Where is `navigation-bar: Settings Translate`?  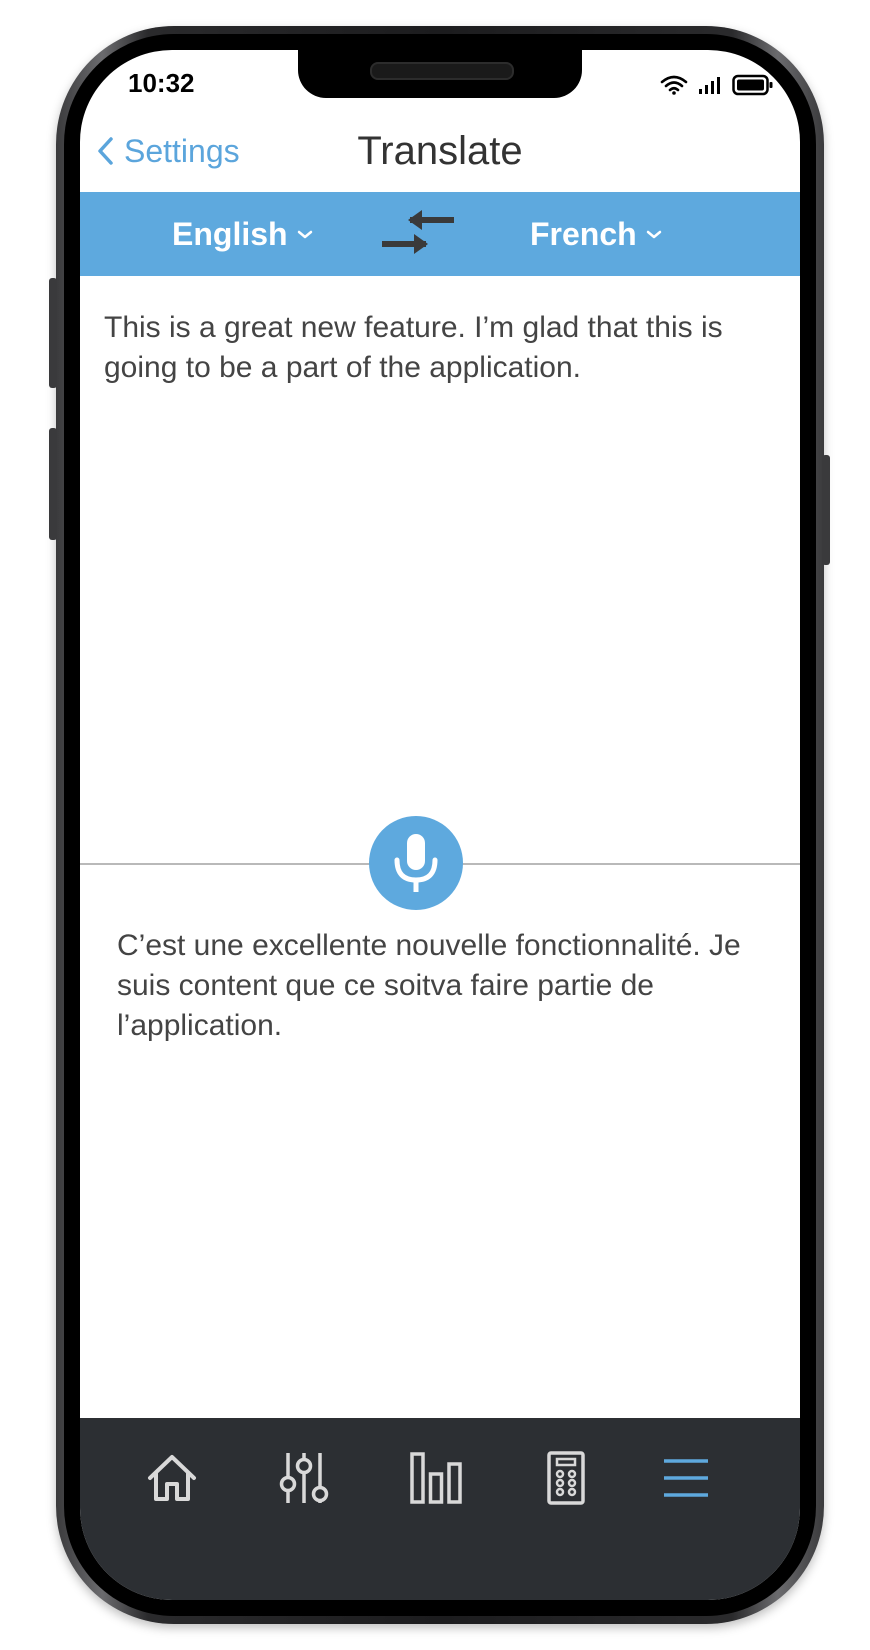 navigation-bar: Settings Translate is located at coordinates (440, 151).